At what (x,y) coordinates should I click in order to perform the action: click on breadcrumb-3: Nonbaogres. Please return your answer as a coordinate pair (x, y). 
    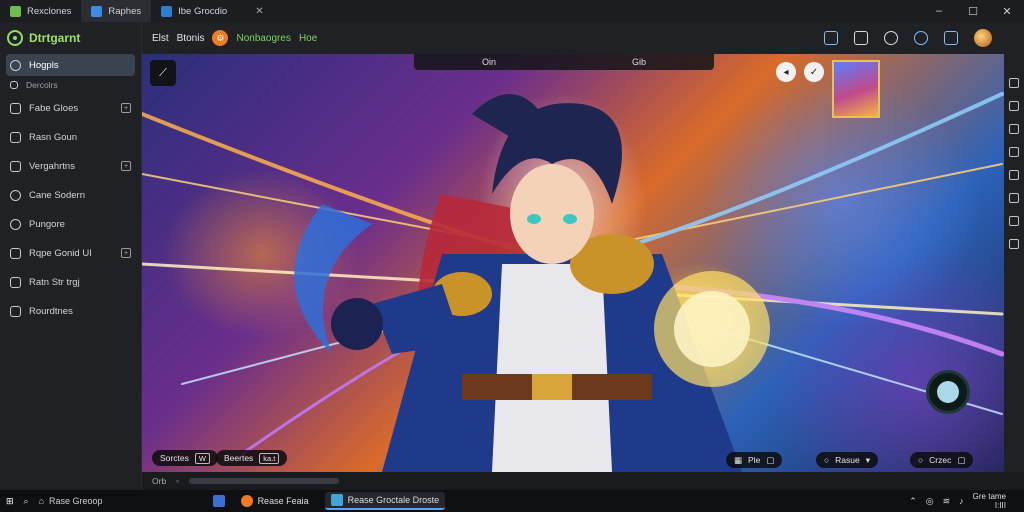
    Looking at the image, I should click on (263, 38).